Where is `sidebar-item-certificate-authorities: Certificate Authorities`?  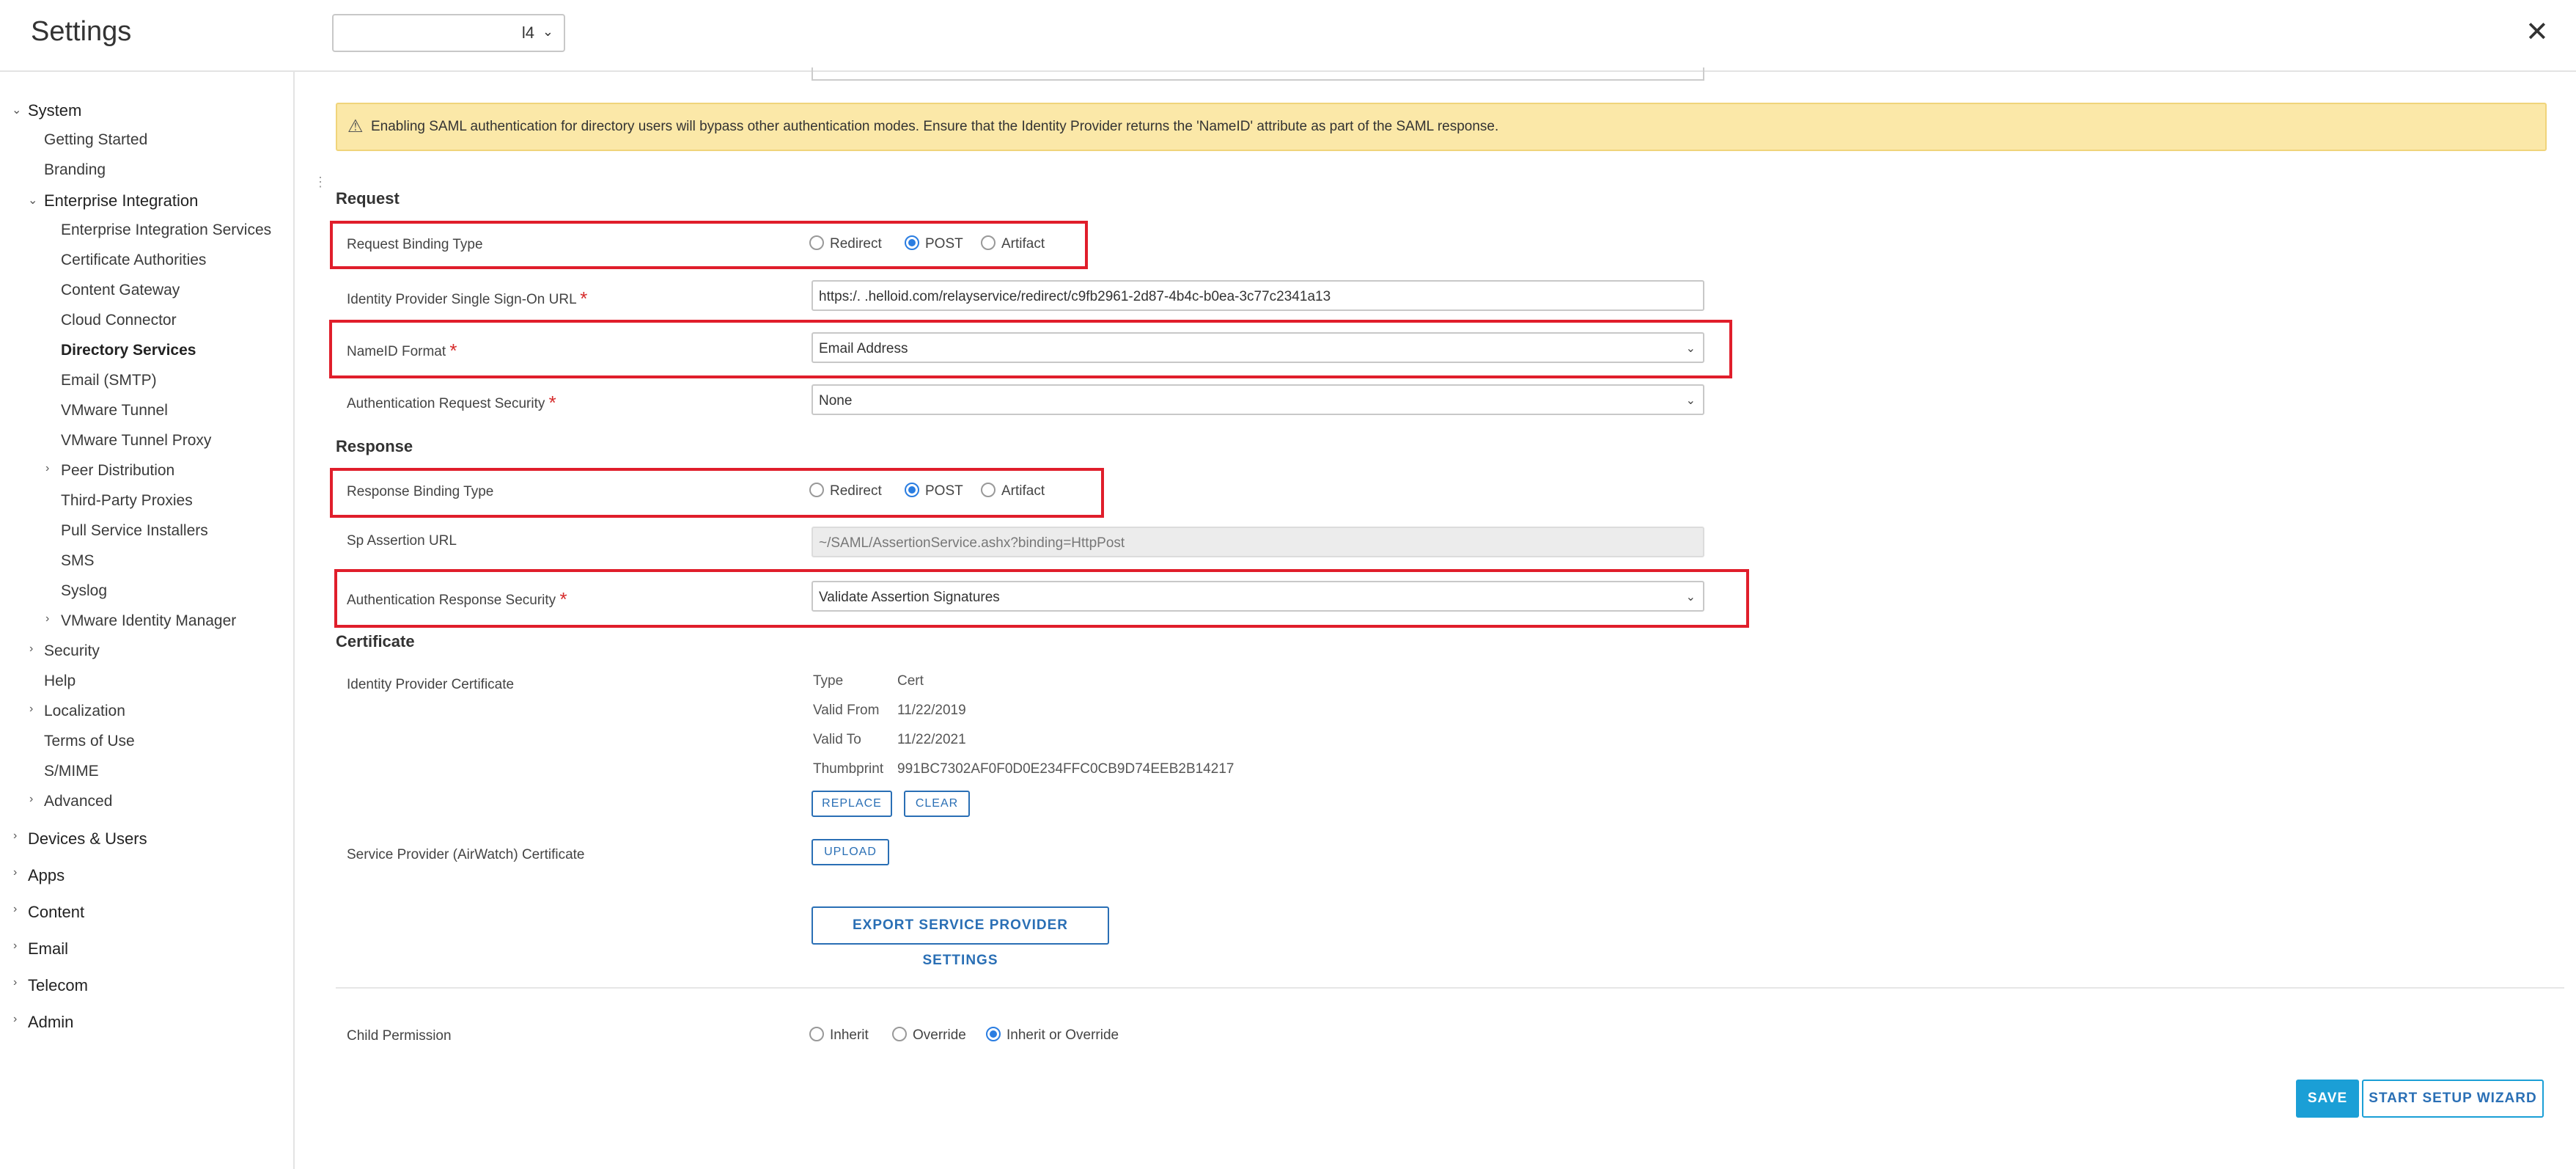
sidebar-item-certificate-authorities: Certificate Authorities is located at coordinates (133, 260).